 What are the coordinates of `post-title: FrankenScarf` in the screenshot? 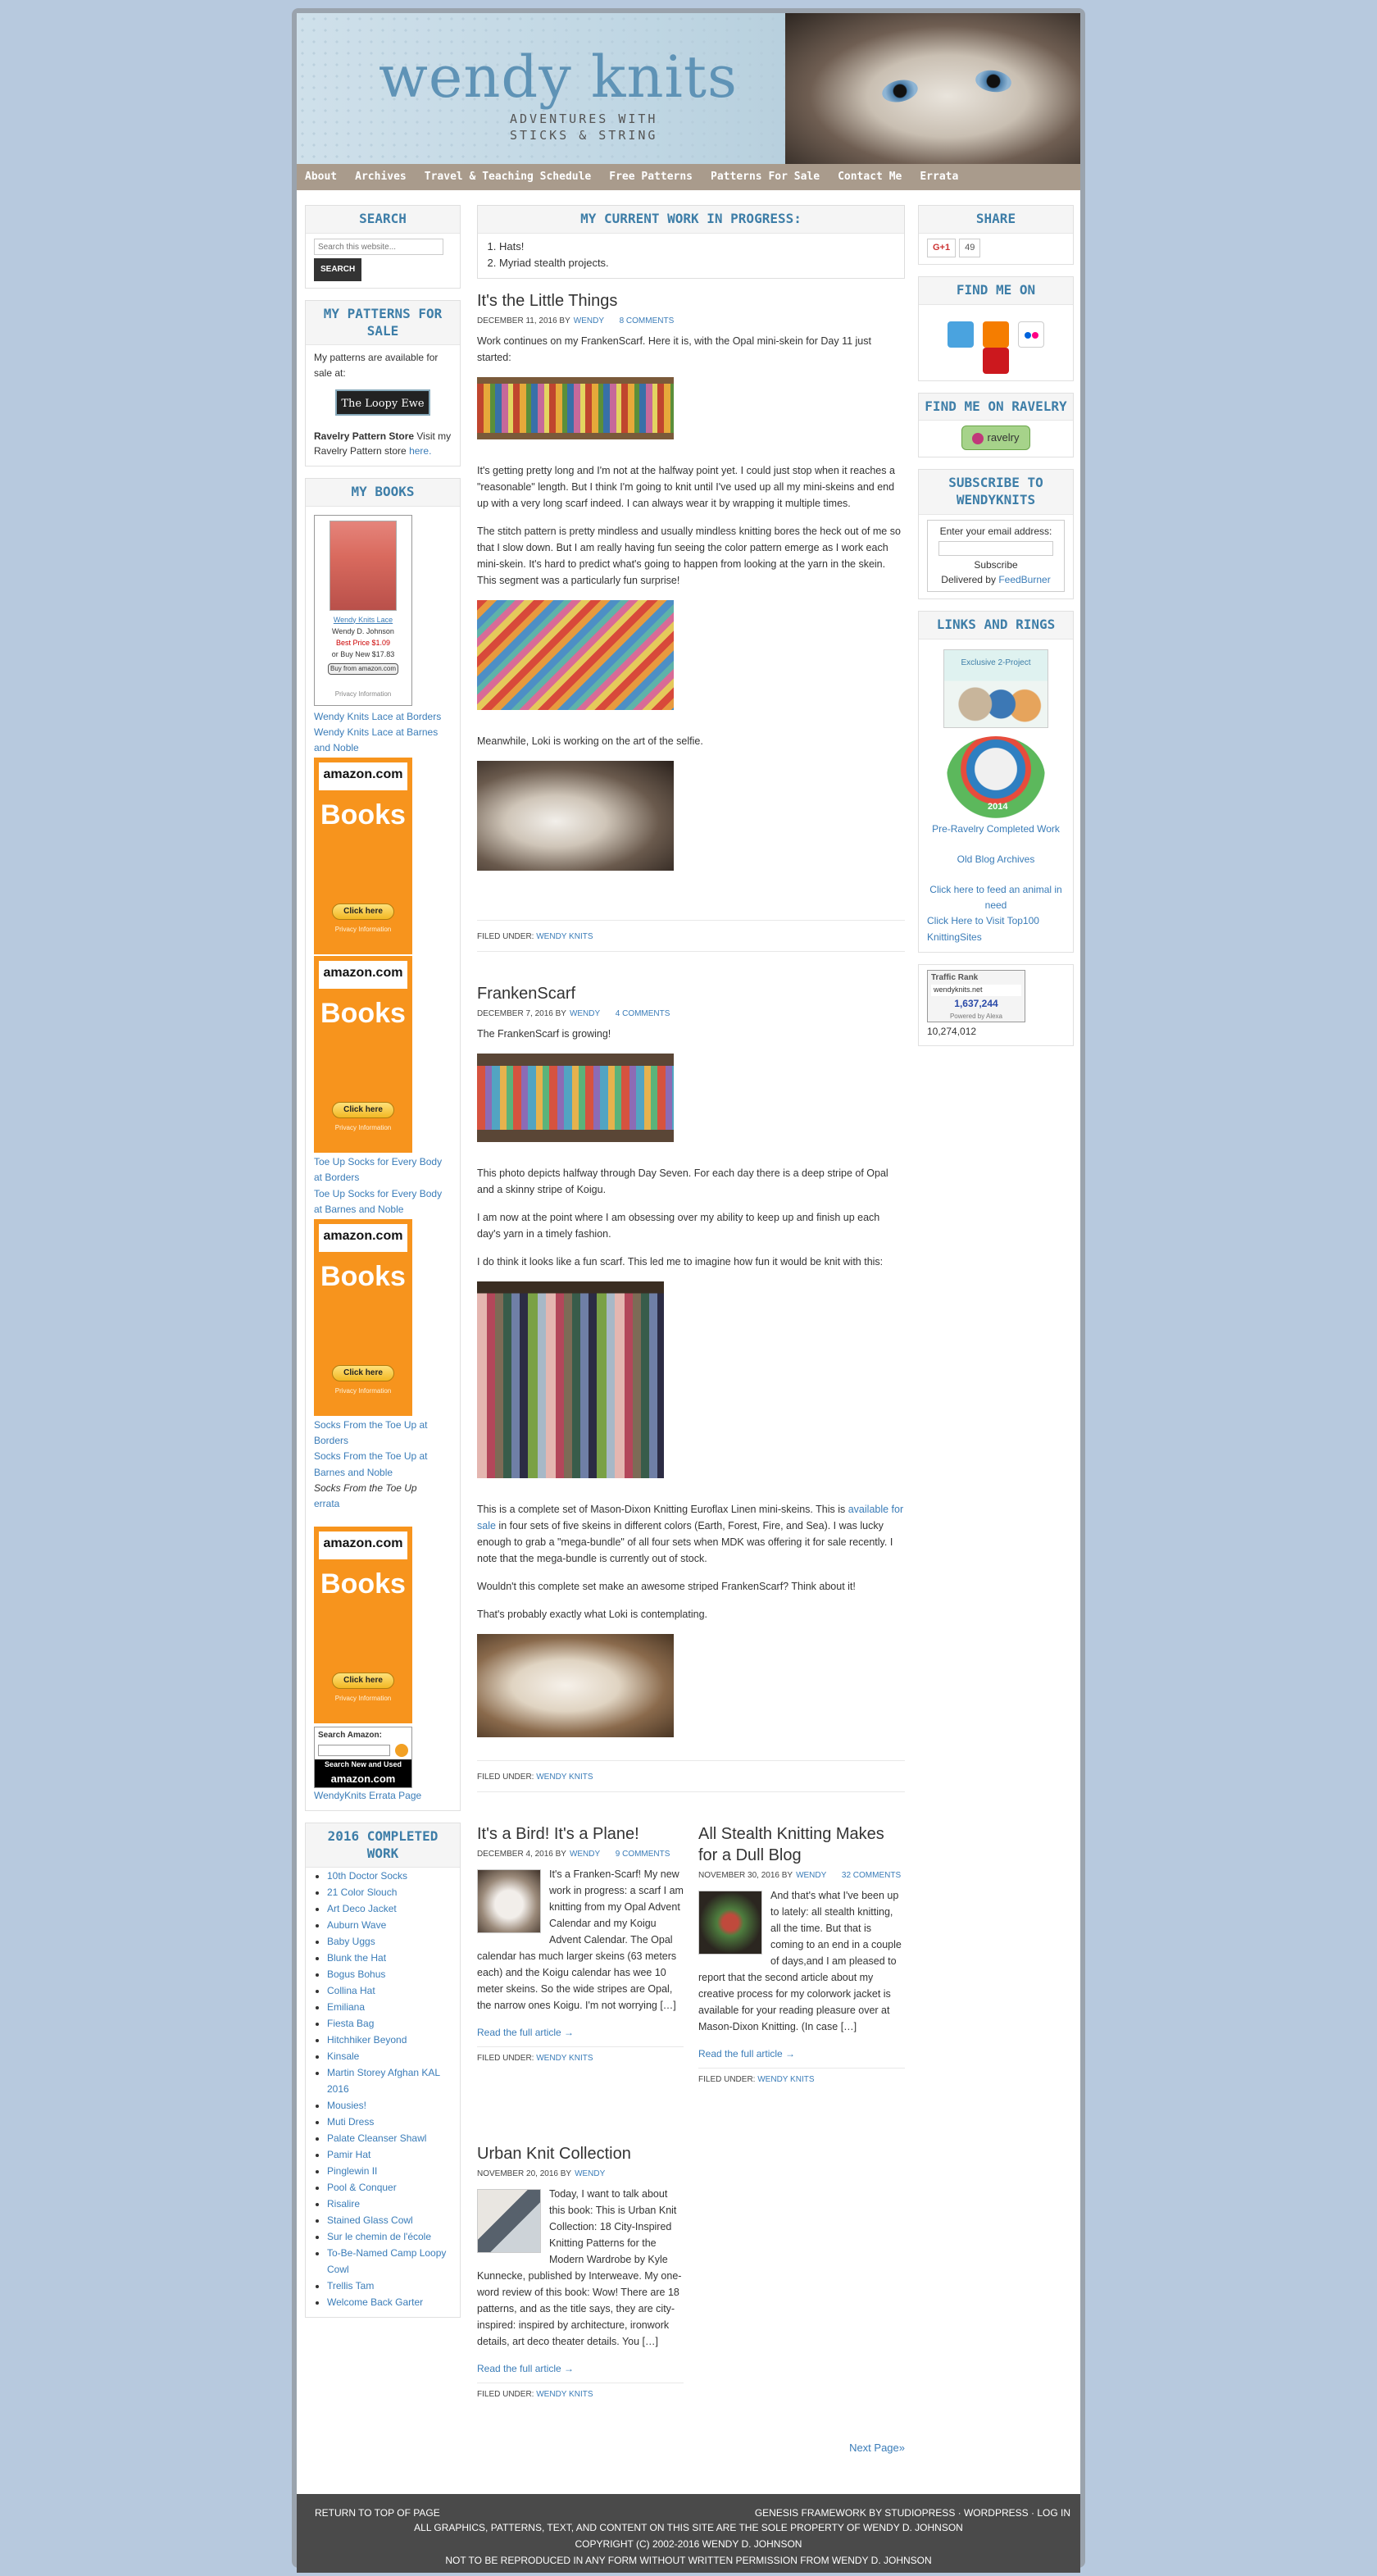 It's located at (691, 994).